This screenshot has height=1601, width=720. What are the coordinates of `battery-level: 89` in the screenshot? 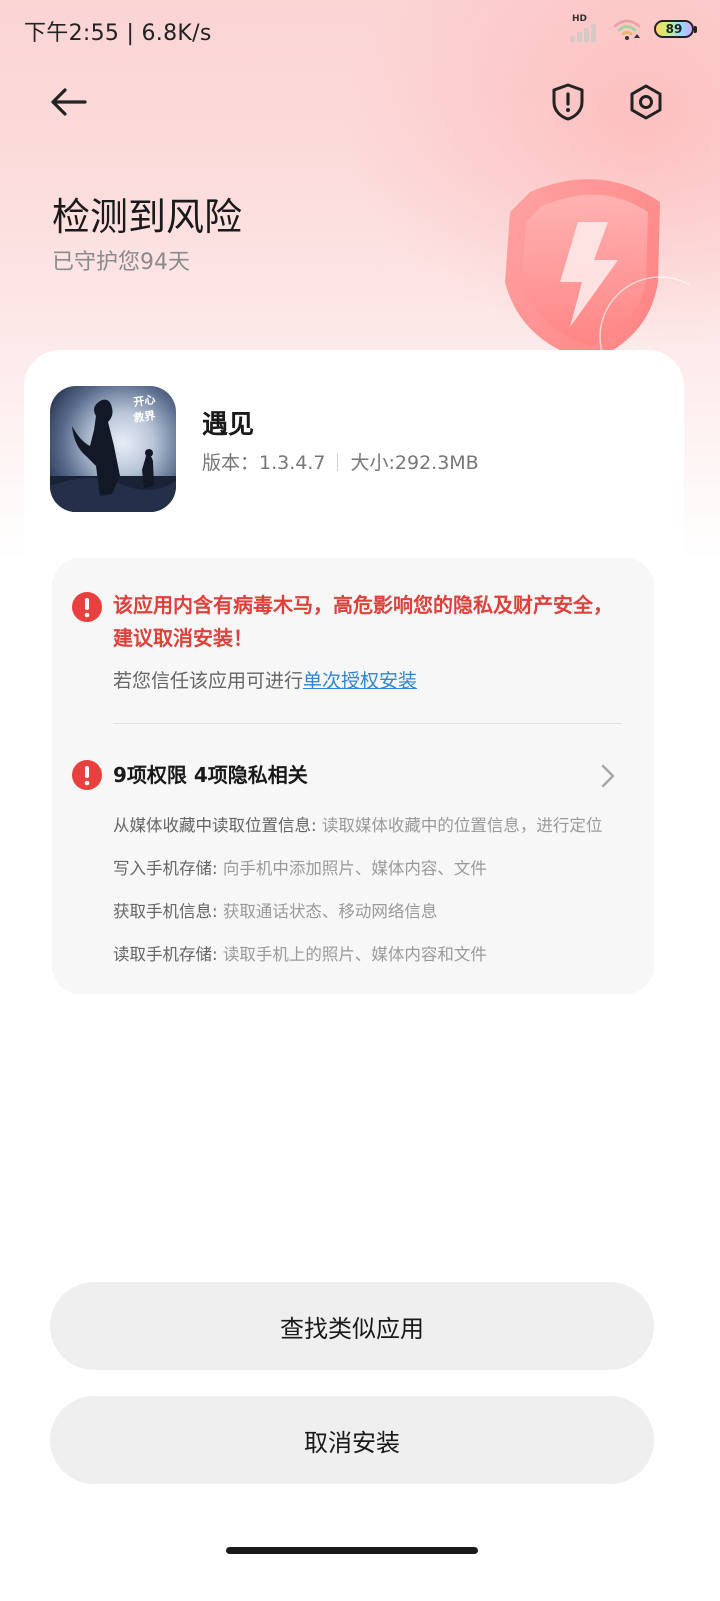 It's located at (674, 29).